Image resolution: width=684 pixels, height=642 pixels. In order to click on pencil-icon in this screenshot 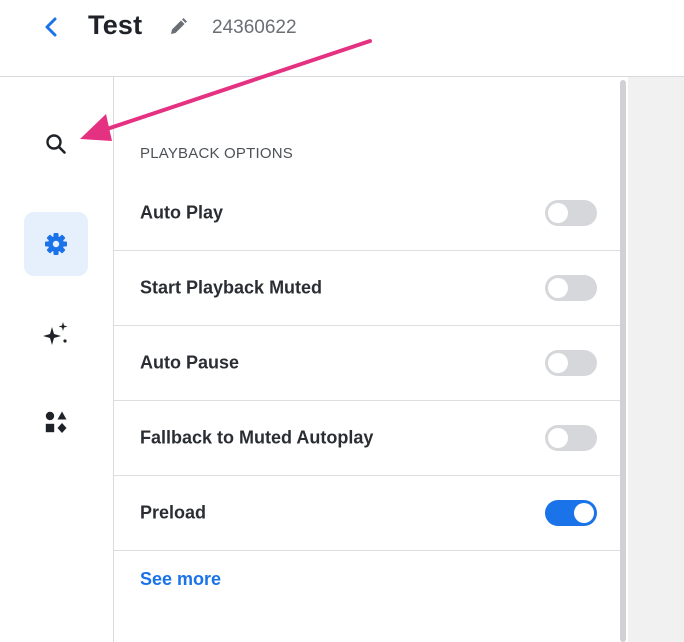, I will do `click(179, 26)`.